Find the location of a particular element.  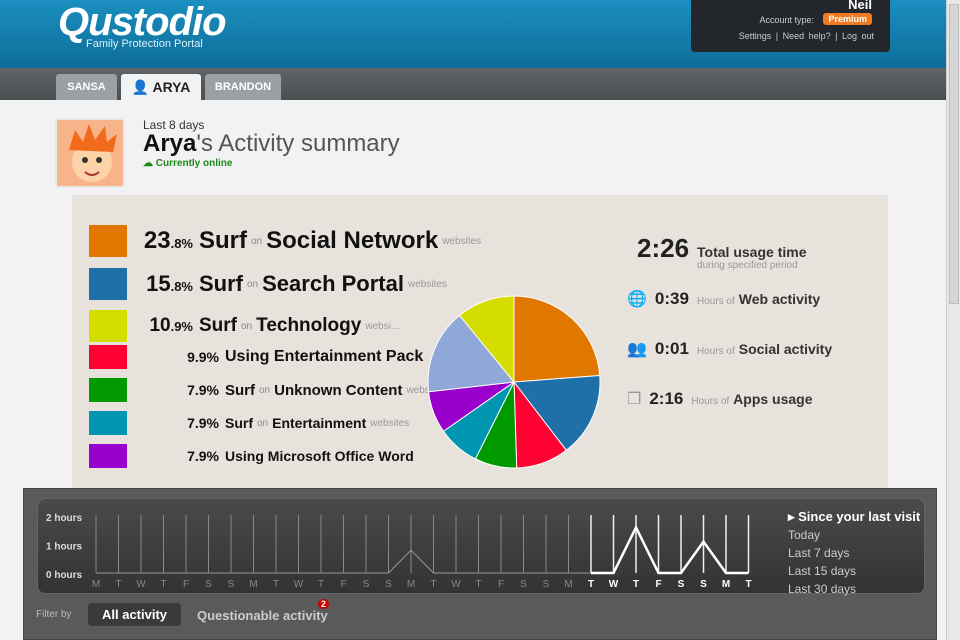

all-activity-button: All activity is located at coordinates (135, 614).